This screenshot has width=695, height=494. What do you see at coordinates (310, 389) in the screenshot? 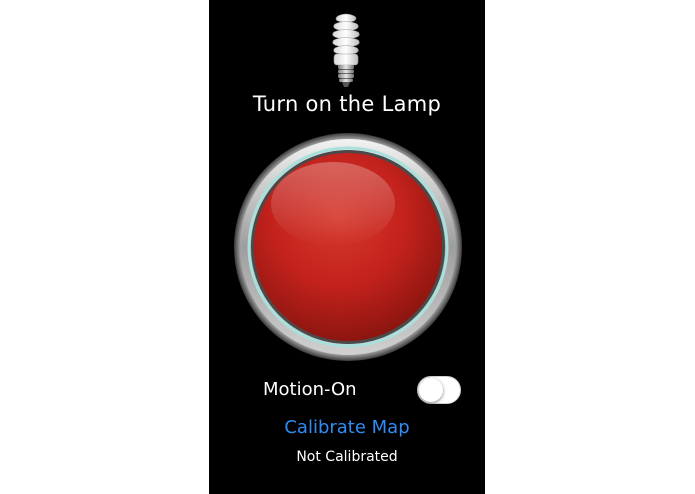
I see `motion-label: Motion-On` at bounding box center [310, 389].